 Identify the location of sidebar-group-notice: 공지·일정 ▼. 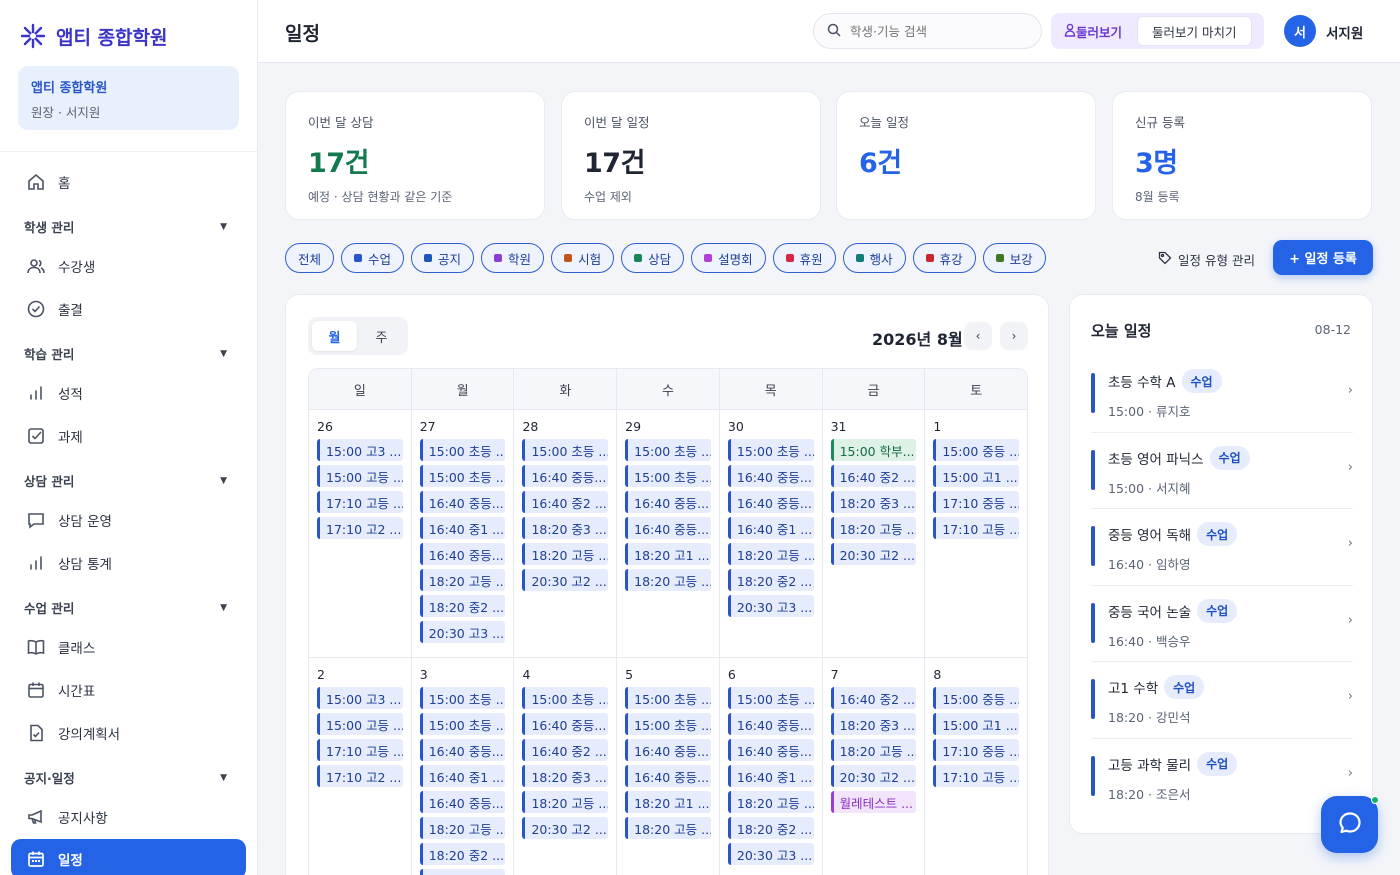
(128, 774).